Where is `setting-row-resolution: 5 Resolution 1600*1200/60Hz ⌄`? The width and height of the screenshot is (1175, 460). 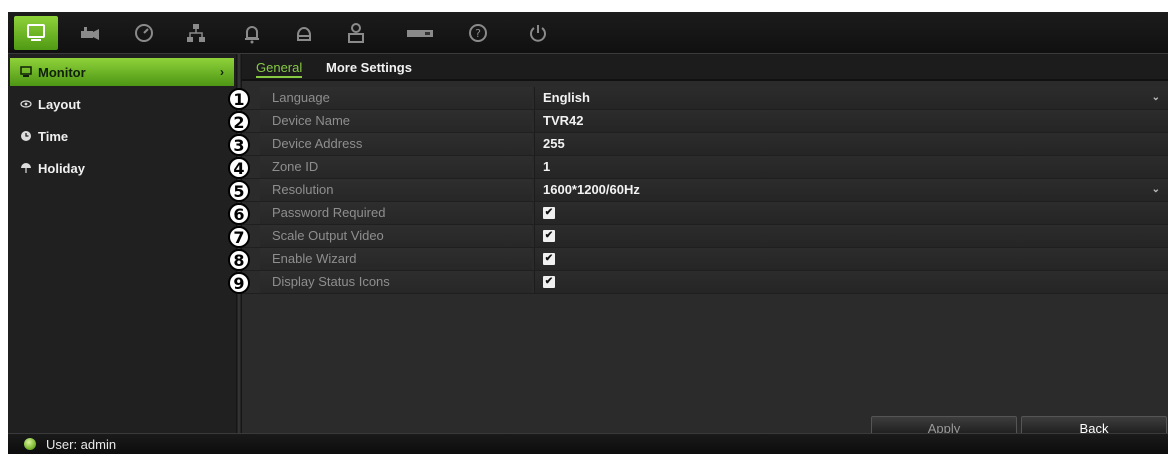
setting-row-resolution: 5 Resolution 1600*1200/60Hz ⌄ is located at coordinates (698, 190).